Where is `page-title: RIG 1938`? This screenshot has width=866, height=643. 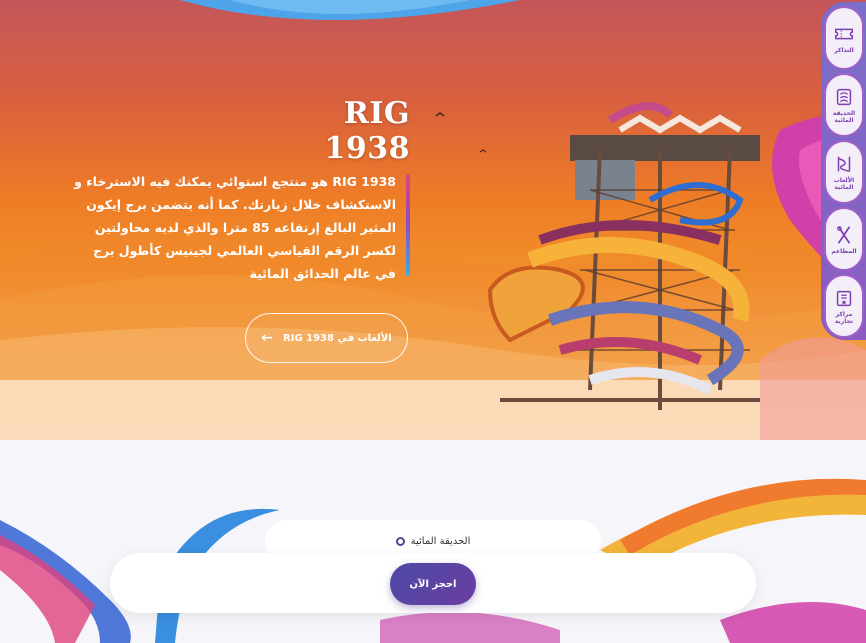 page-title: RIG 1938 is located at coordinates (367, 131).